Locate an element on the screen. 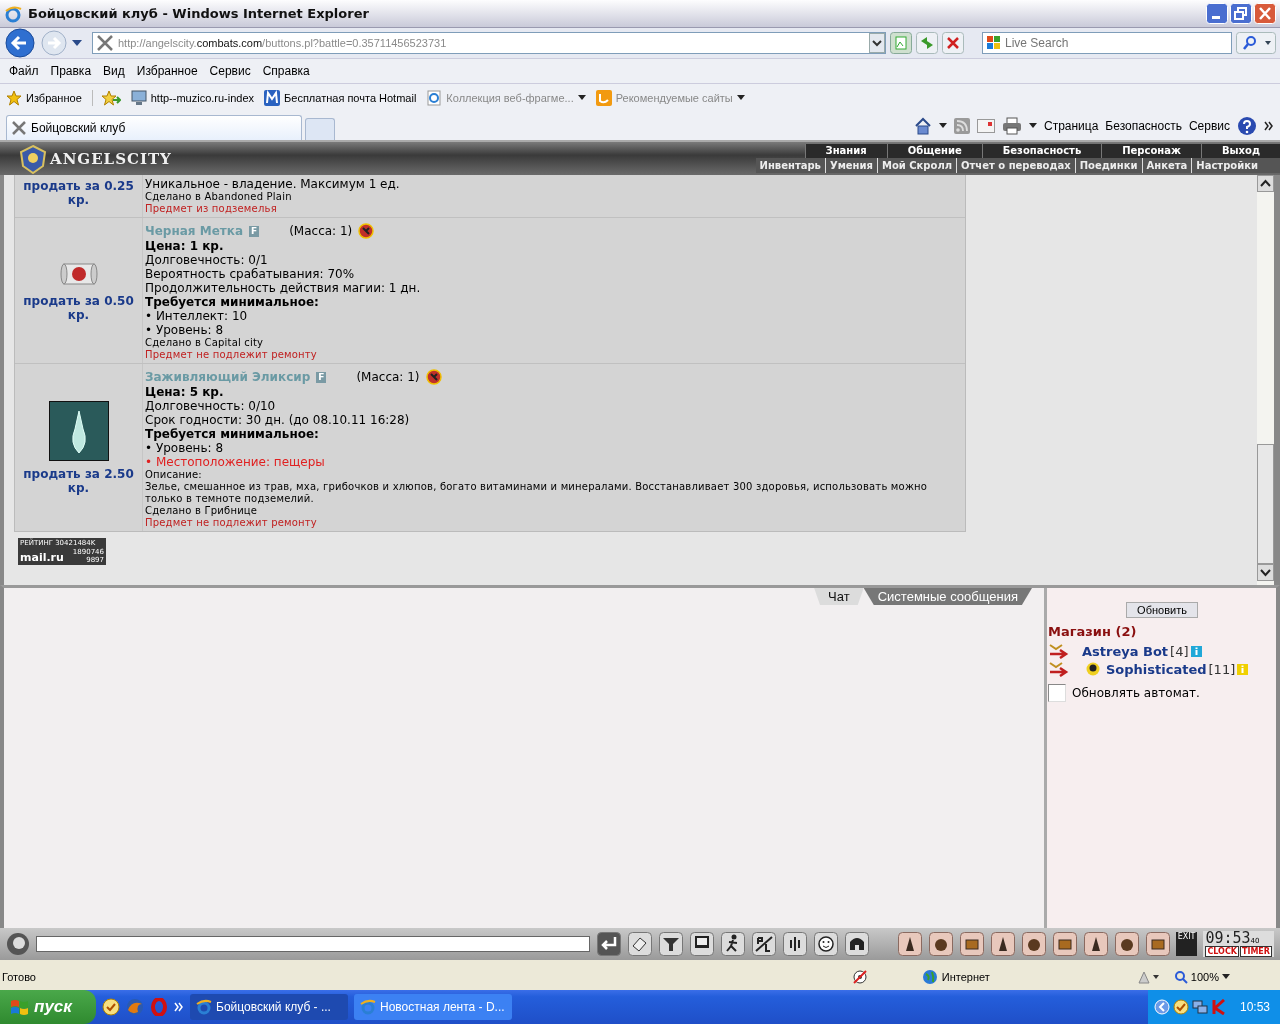  chevrons-icon is located at coordinates (1269, 126).